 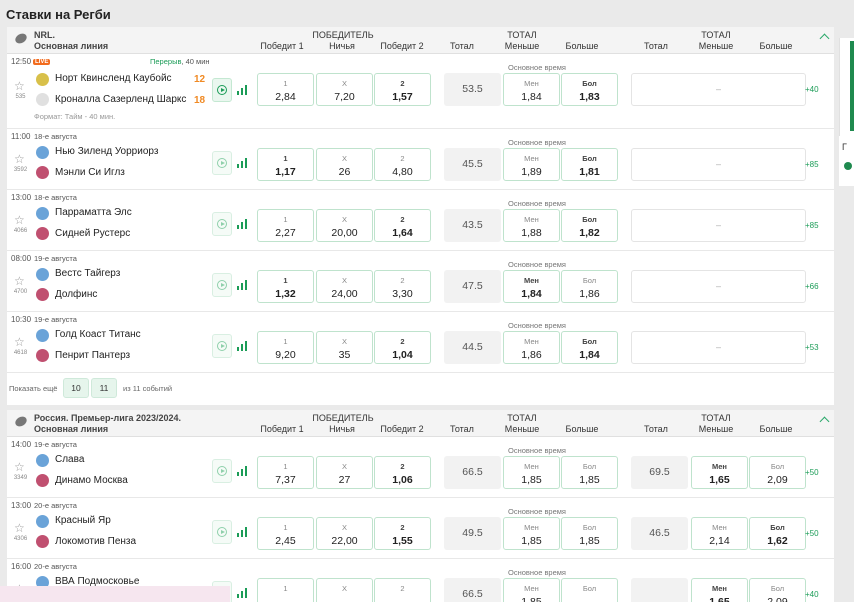 I want to click on more-markets-link: +66, so click(x=812, y=286).